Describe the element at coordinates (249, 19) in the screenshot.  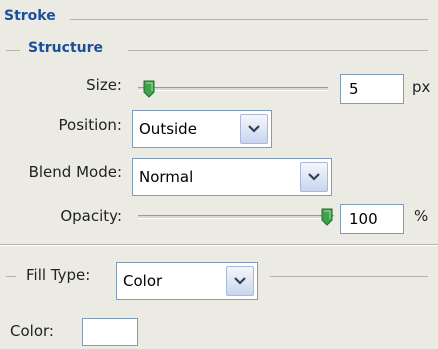
I see `stroke-title-rule` at that location.